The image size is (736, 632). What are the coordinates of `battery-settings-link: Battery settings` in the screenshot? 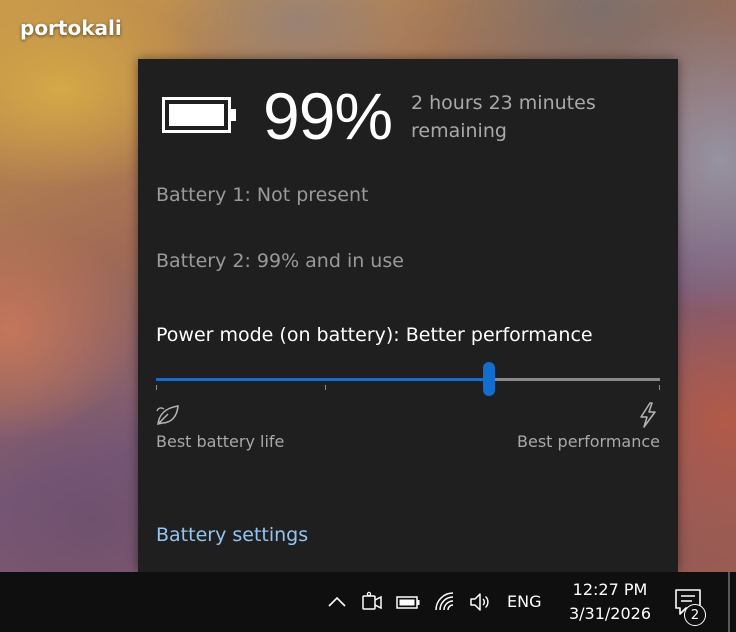 It's located at (232, 535).